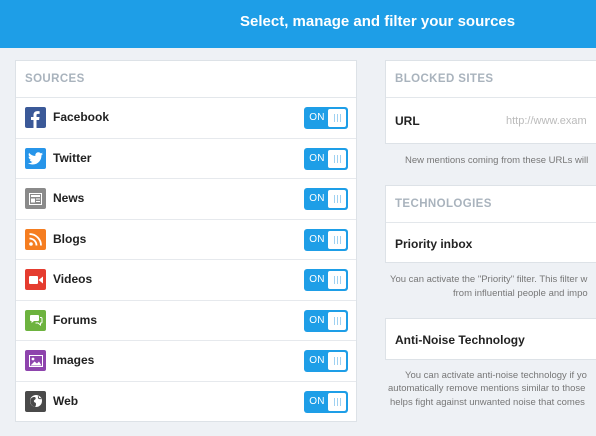 The image size is (596, 436). I want to click on blogs-icon, so click(35, 239).